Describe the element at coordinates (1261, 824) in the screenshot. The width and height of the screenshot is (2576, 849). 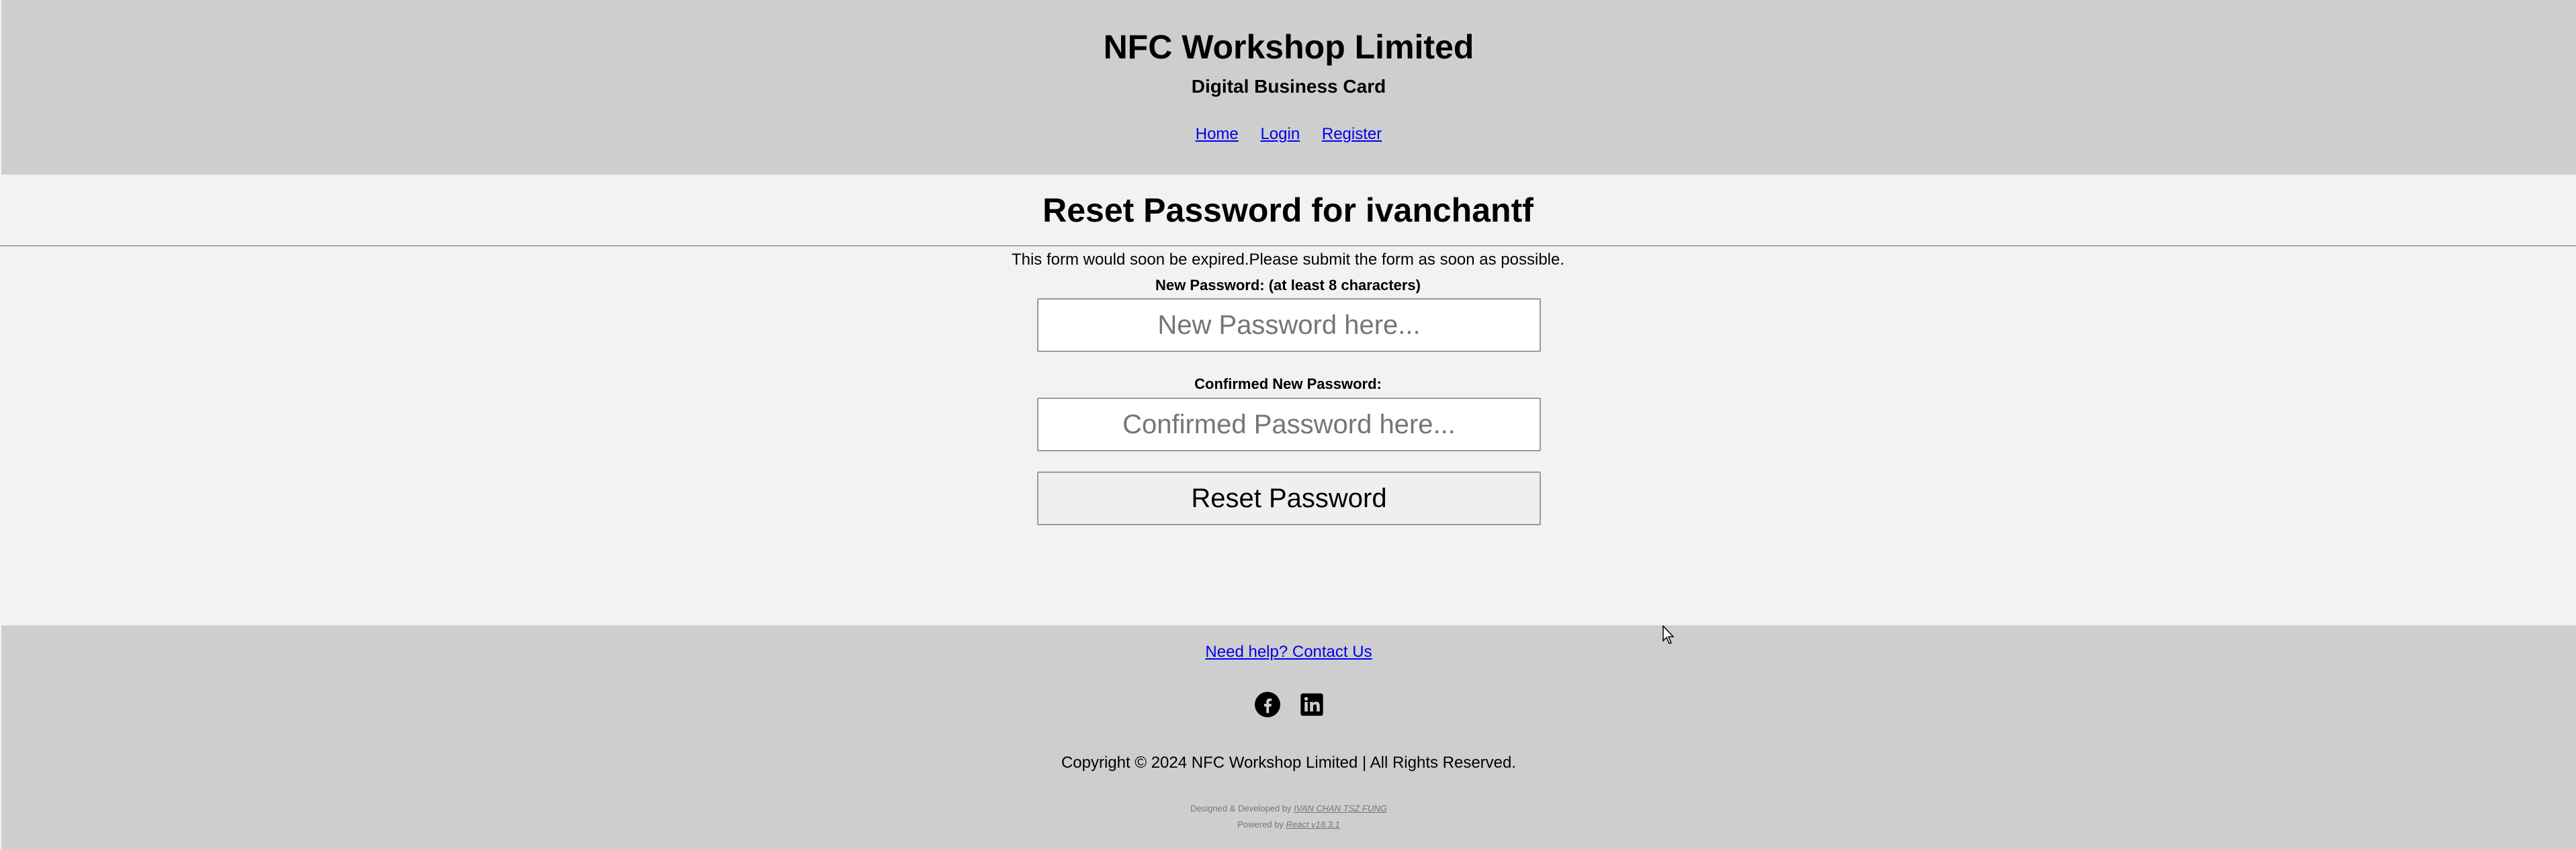
I see `powered-by-prefix: Powered by` at that location.